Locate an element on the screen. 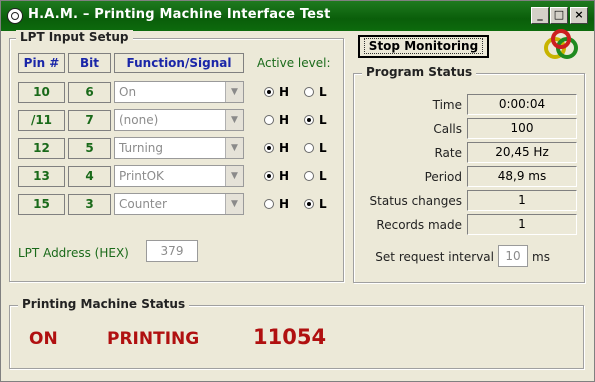 The height and width of the screenshot is (382, 595). program-status-title: Program Status is located at coordinates (419, 72).